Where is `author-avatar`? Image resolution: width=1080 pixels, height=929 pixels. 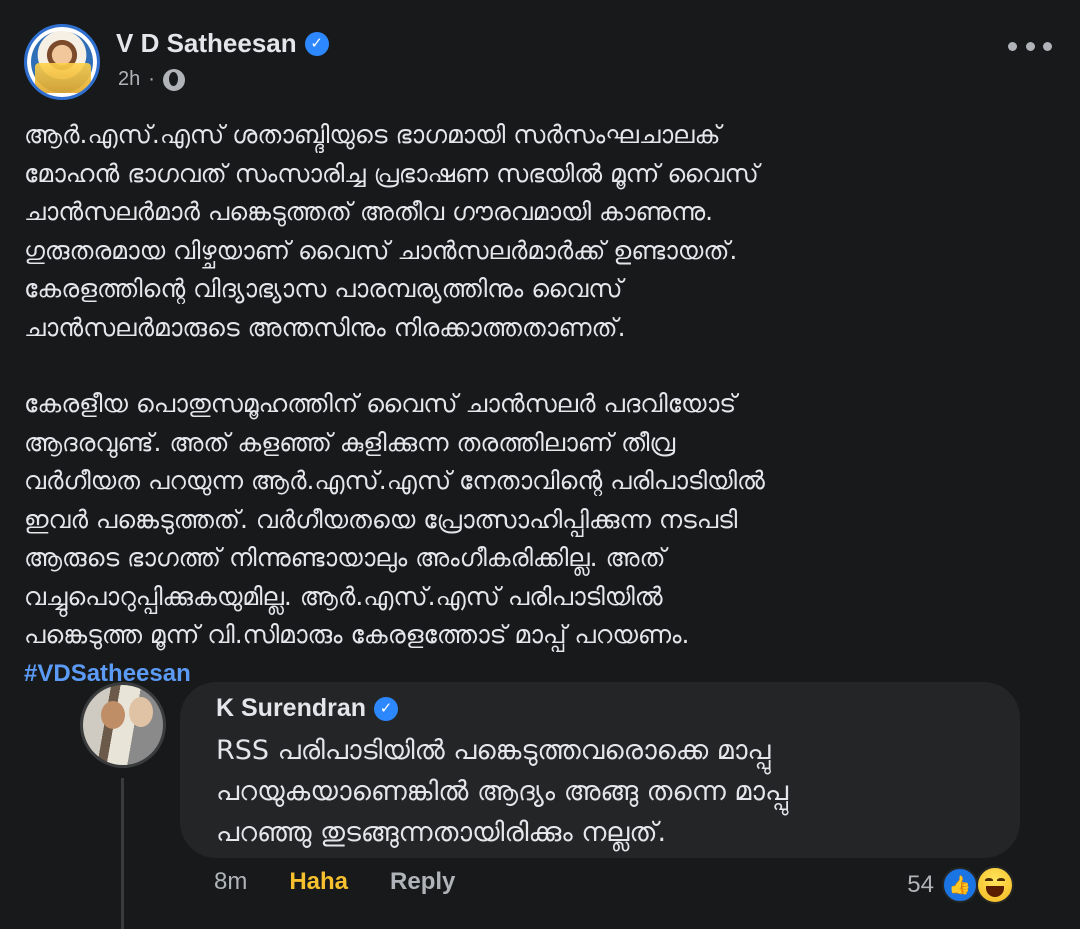
author-avatar is located at coordinates (62, 62).